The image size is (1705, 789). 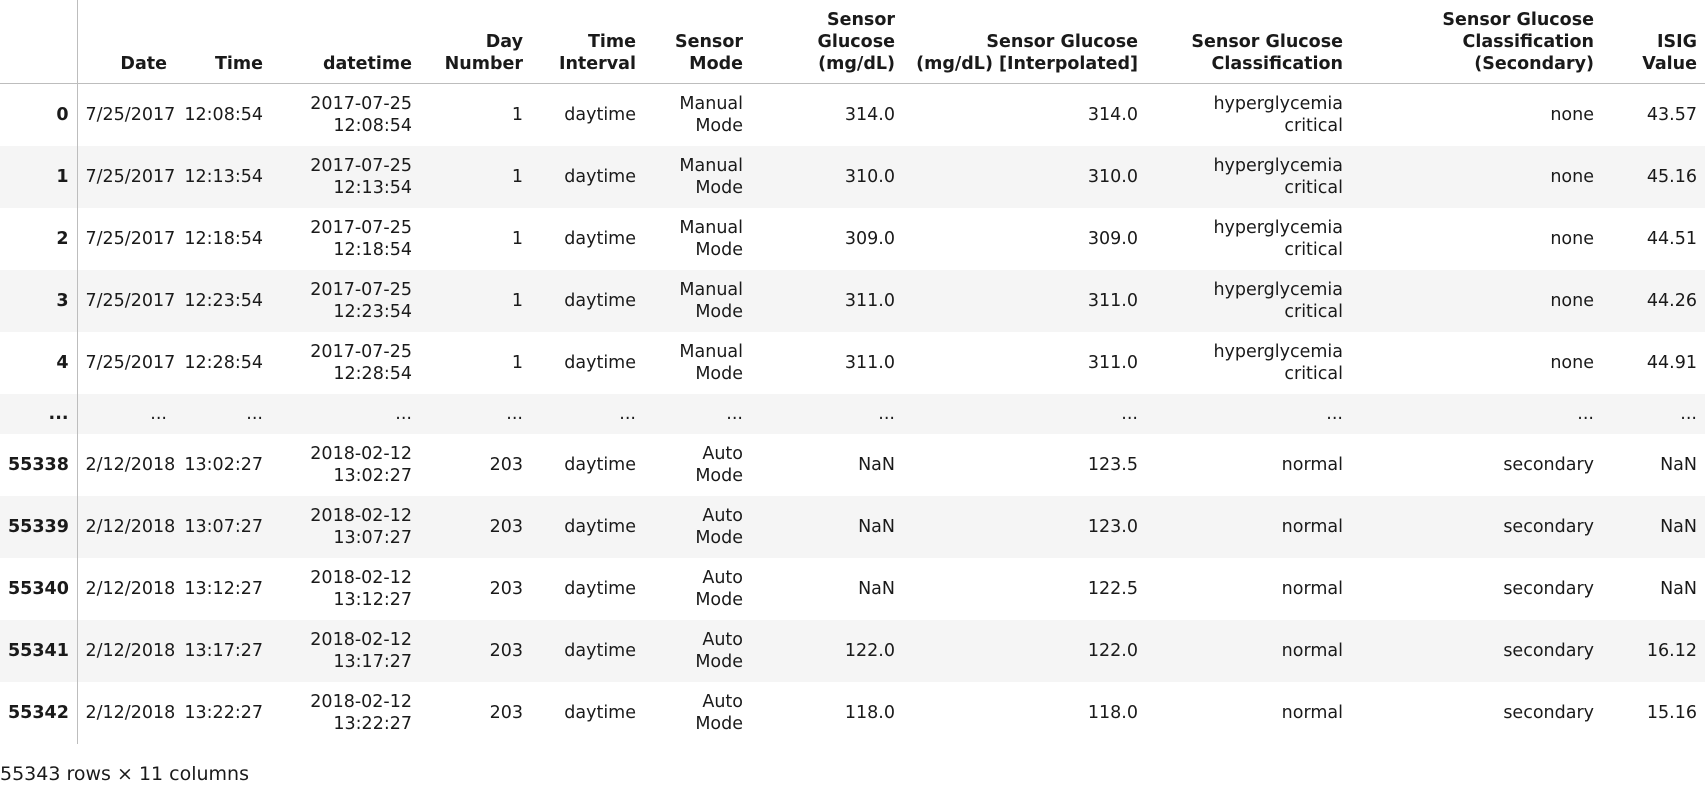 What do you see at coordinates (361, 650) in the screenshot?
I see `table-cell: 2018-02-12 13:17:27` at bounding box center [361, 650].